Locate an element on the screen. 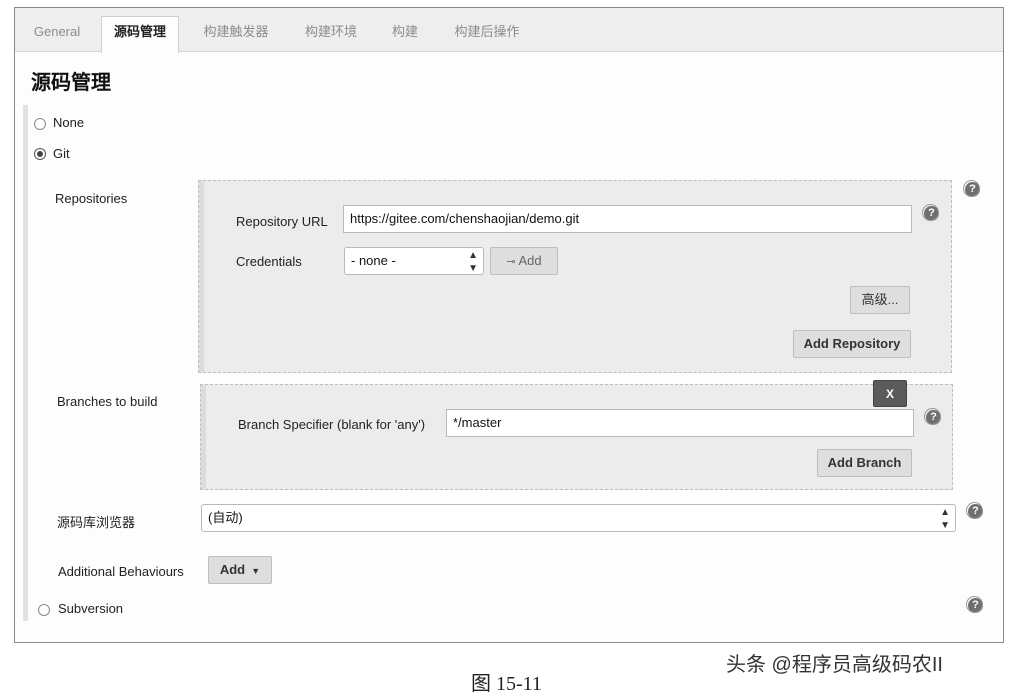  tab-build: 构建 is located at coordinates (405, 35).